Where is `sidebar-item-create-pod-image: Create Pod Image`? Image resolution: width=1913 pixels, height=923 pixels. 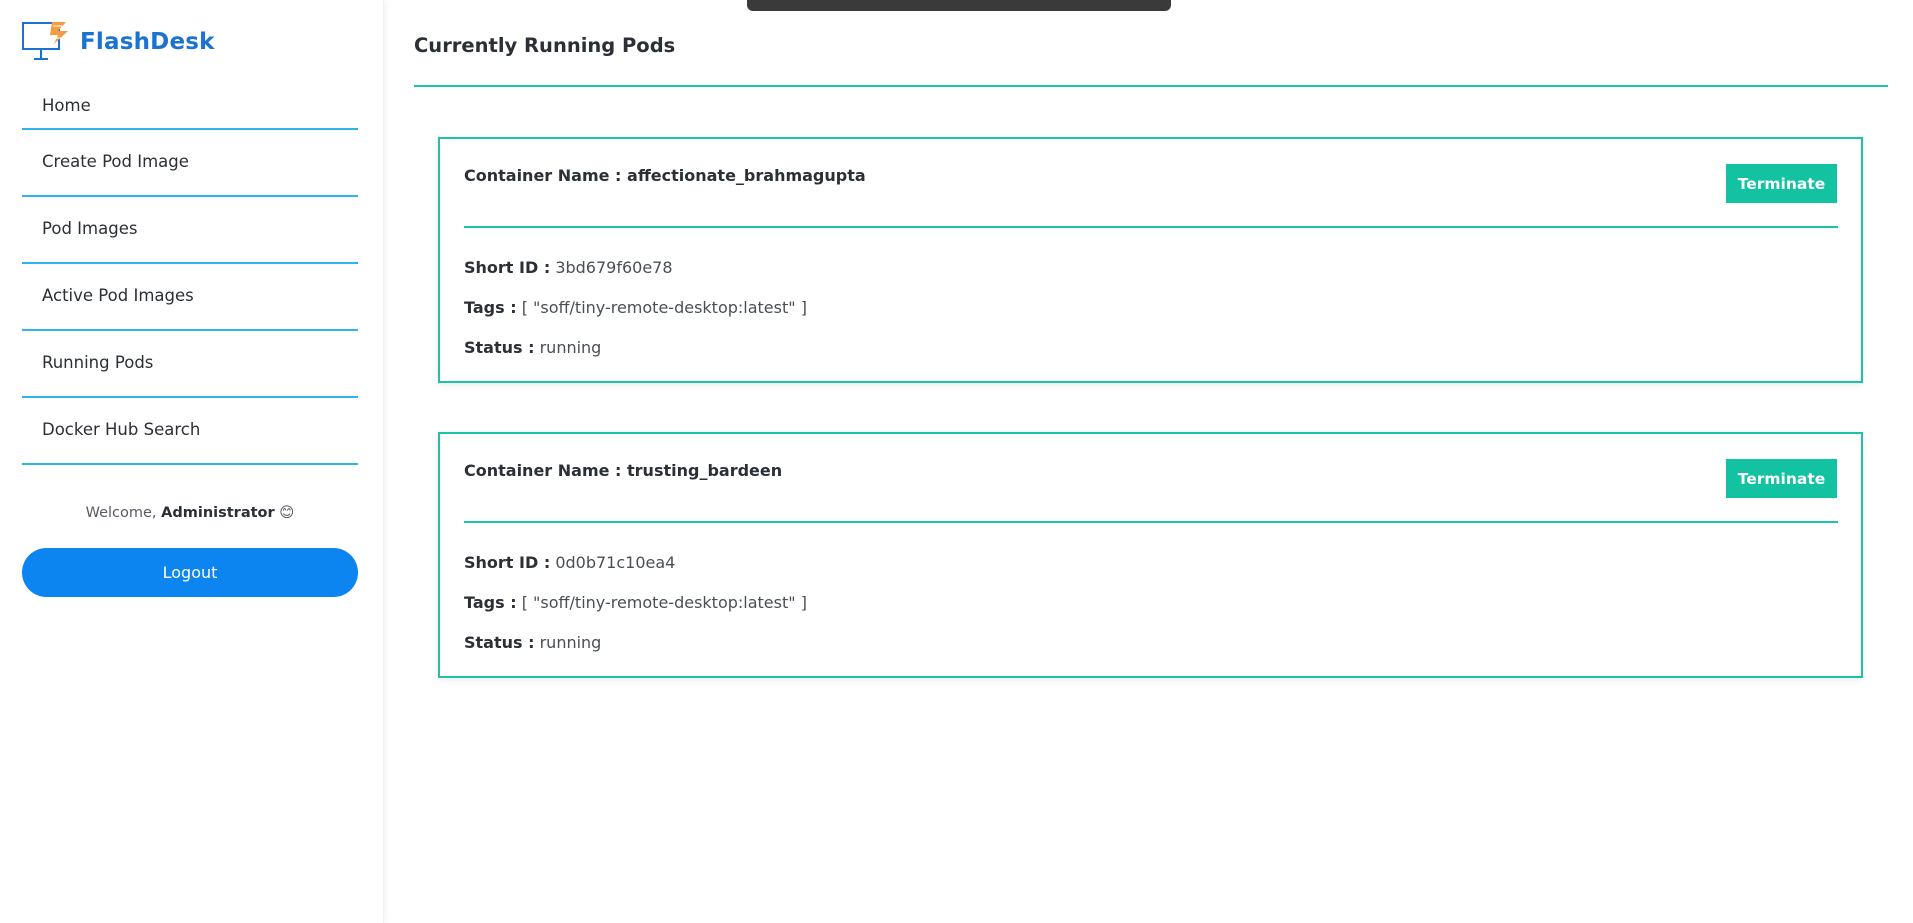 sidebar-item-create-pod-image: Create Pod Image is located at coordinates (190, 164).